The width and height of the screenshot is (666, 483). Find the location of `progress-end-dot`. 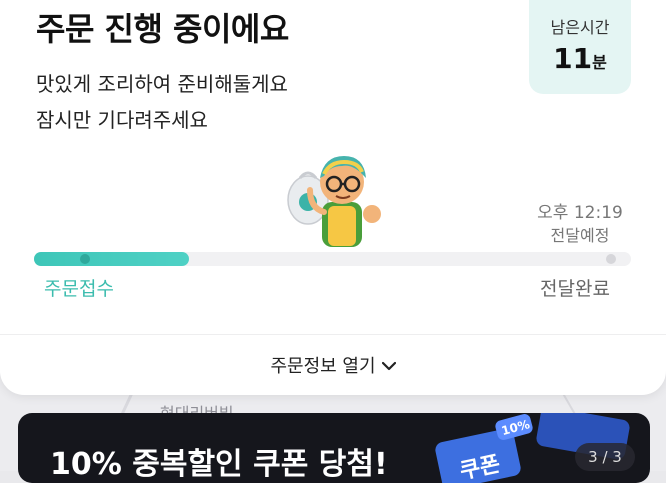

progress-end-dot is located at coordinates (611, 259).